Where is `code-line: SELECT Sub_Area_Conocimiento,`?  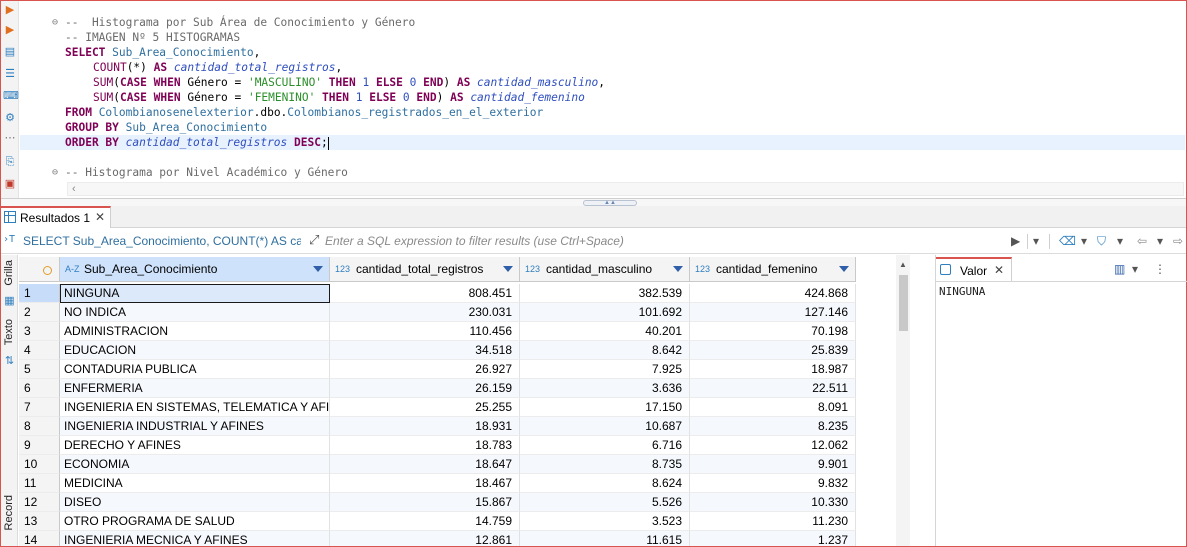 code-line: SELECT Sub_Area_Conocimiento, is located at coordinates (602, 52).